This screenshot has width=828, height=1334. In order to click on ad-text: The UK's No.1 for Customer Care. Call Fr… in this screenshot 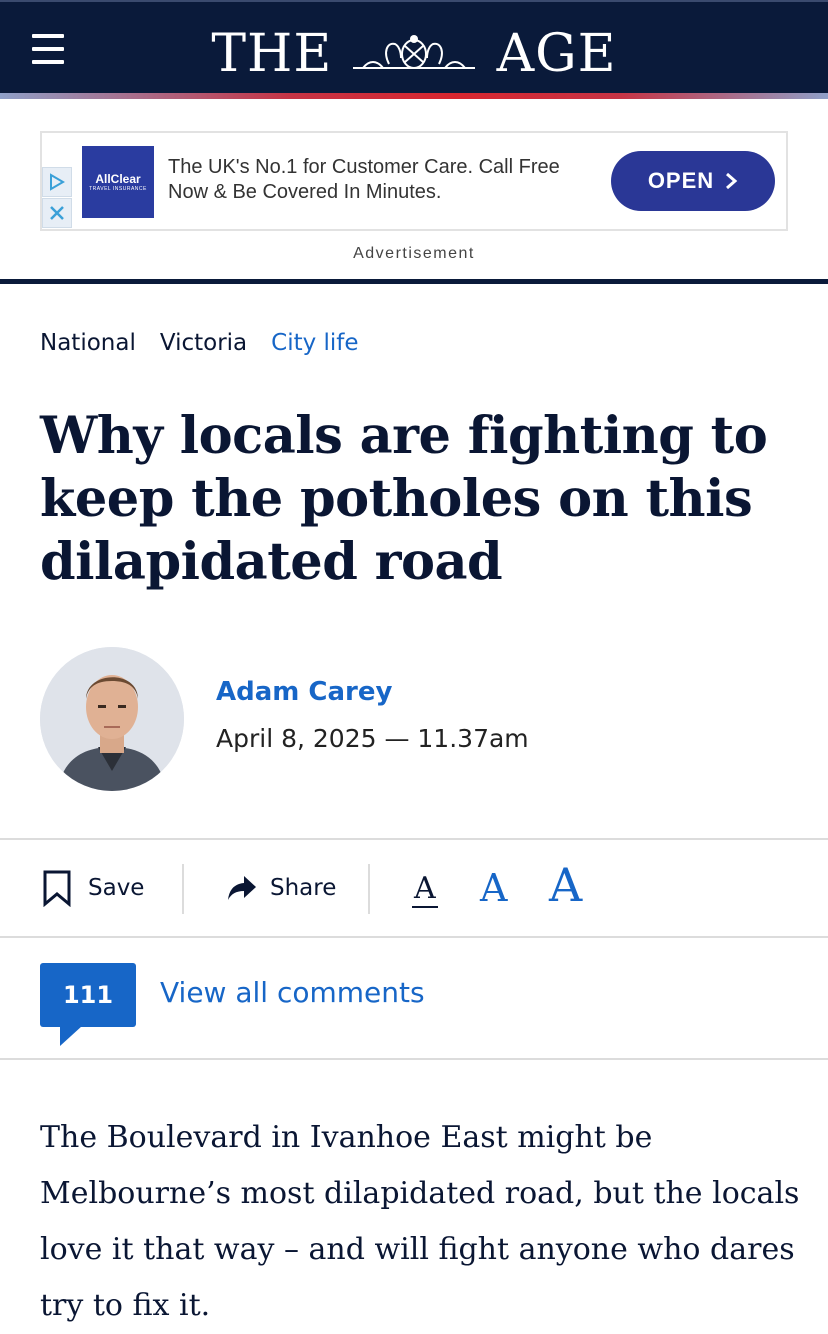, I will do `click(378, 180)`.